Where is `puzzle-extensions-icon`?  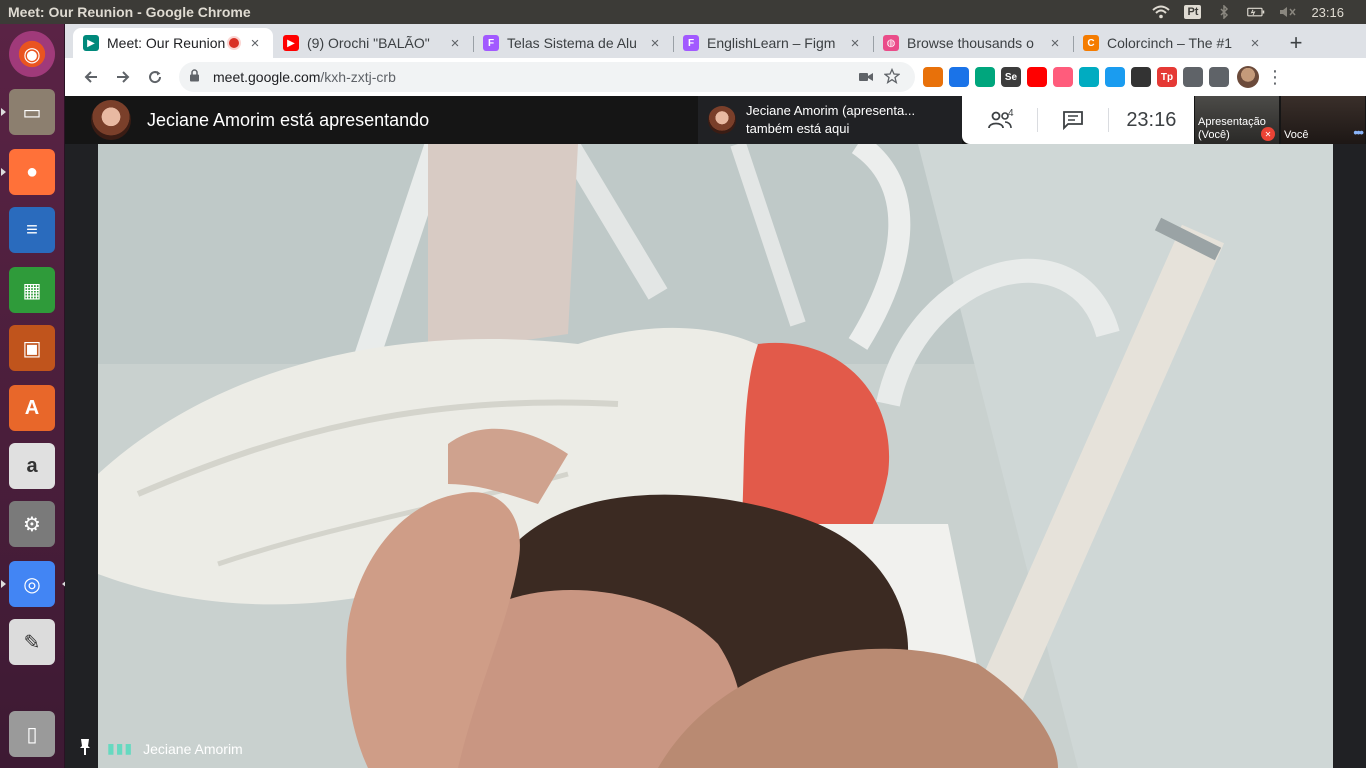
puzzle-extensions-icon is located at coordinates (1219, 77).